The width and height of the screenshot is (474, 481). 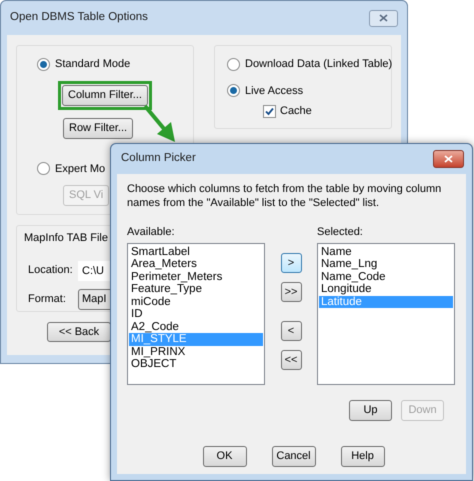 What do you see at coordinates (291, 292) in the screenshot?
I see `move-button: >>` at bounding box center [291, 292].